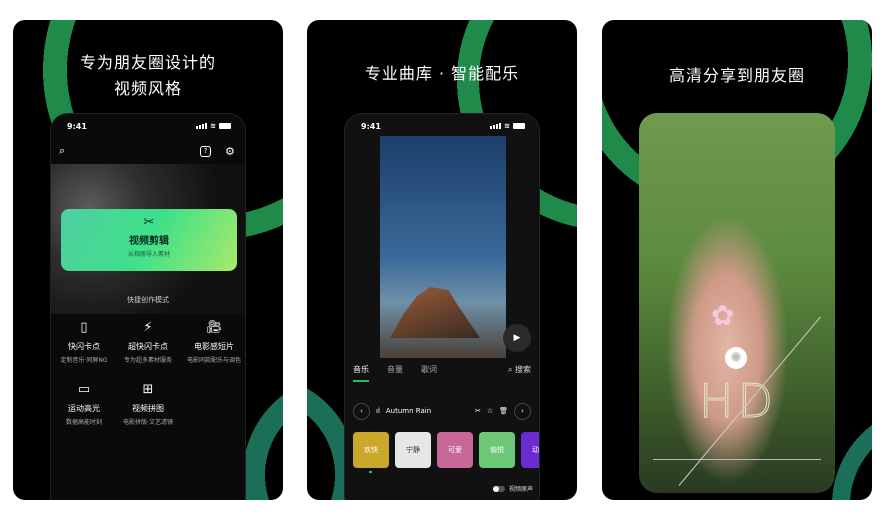 The width and height of the screenshot is (888, 520). Describe the element at coordinates (723, 315) in the screenshot. I see `flower-image: ✿` at that location.